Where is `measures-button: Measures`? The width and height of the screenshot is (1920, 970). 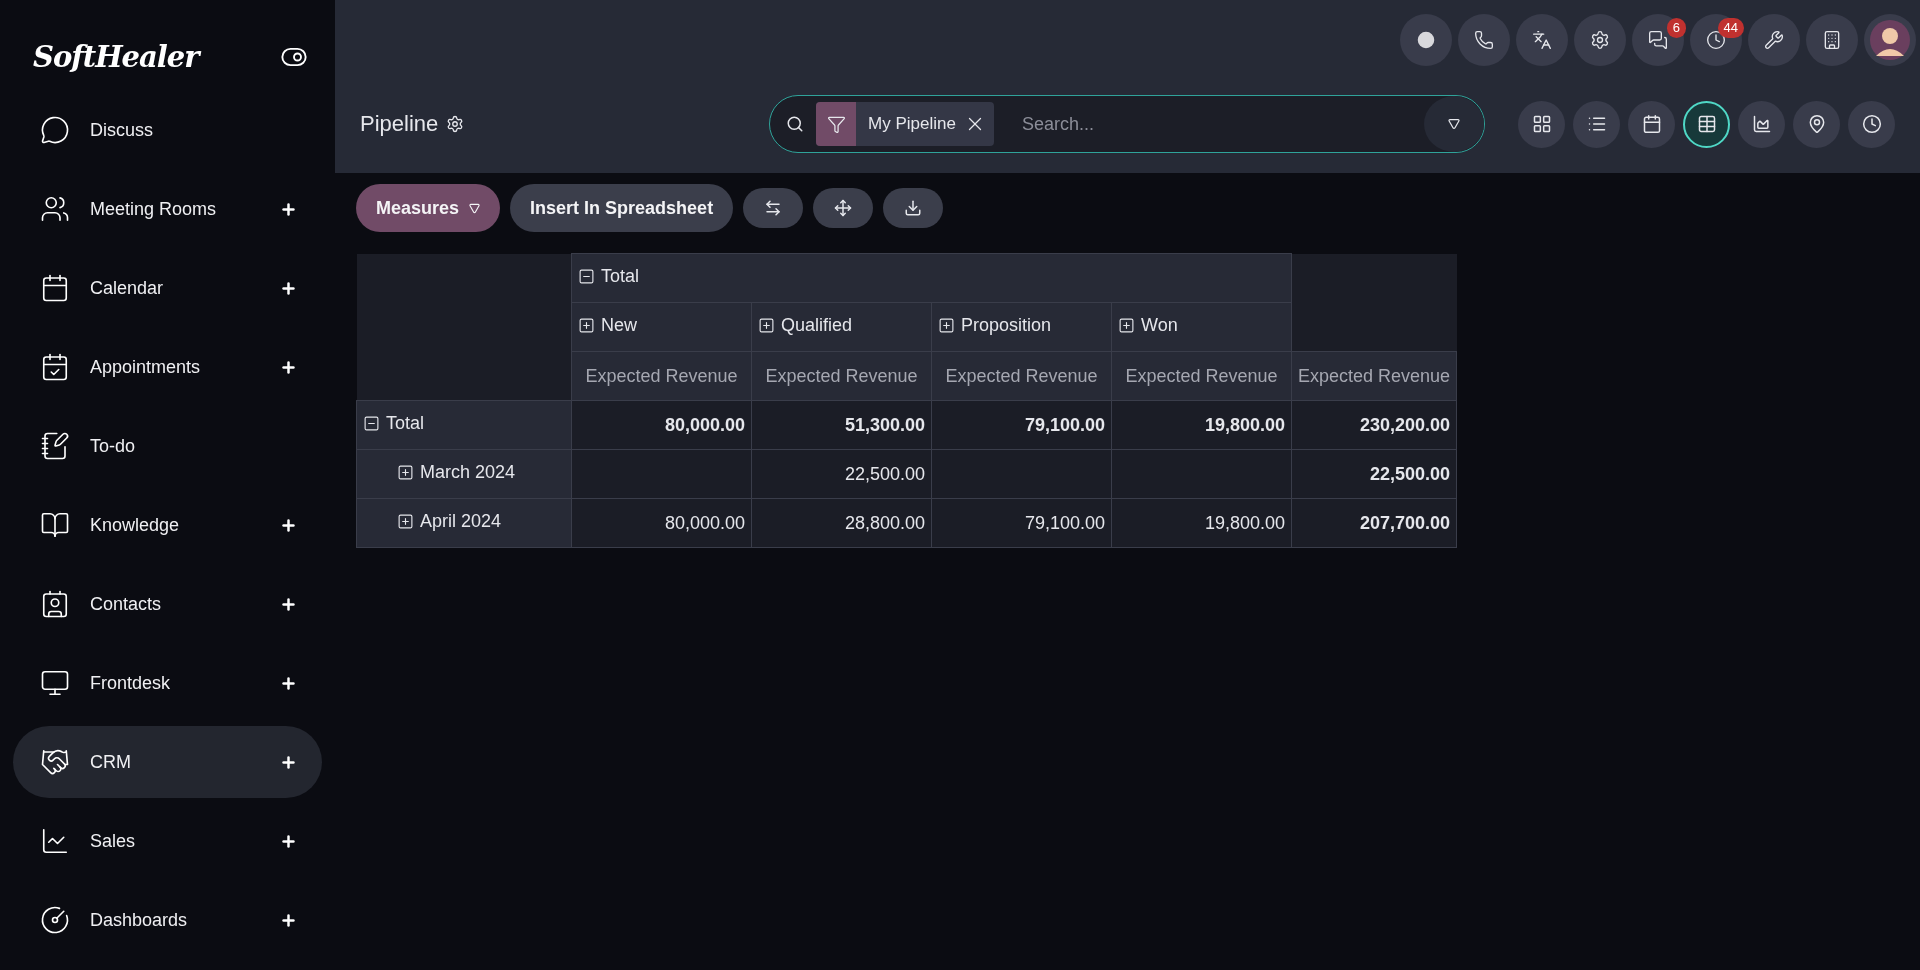 measures-button: Measures is located at coordinates (428, 208).